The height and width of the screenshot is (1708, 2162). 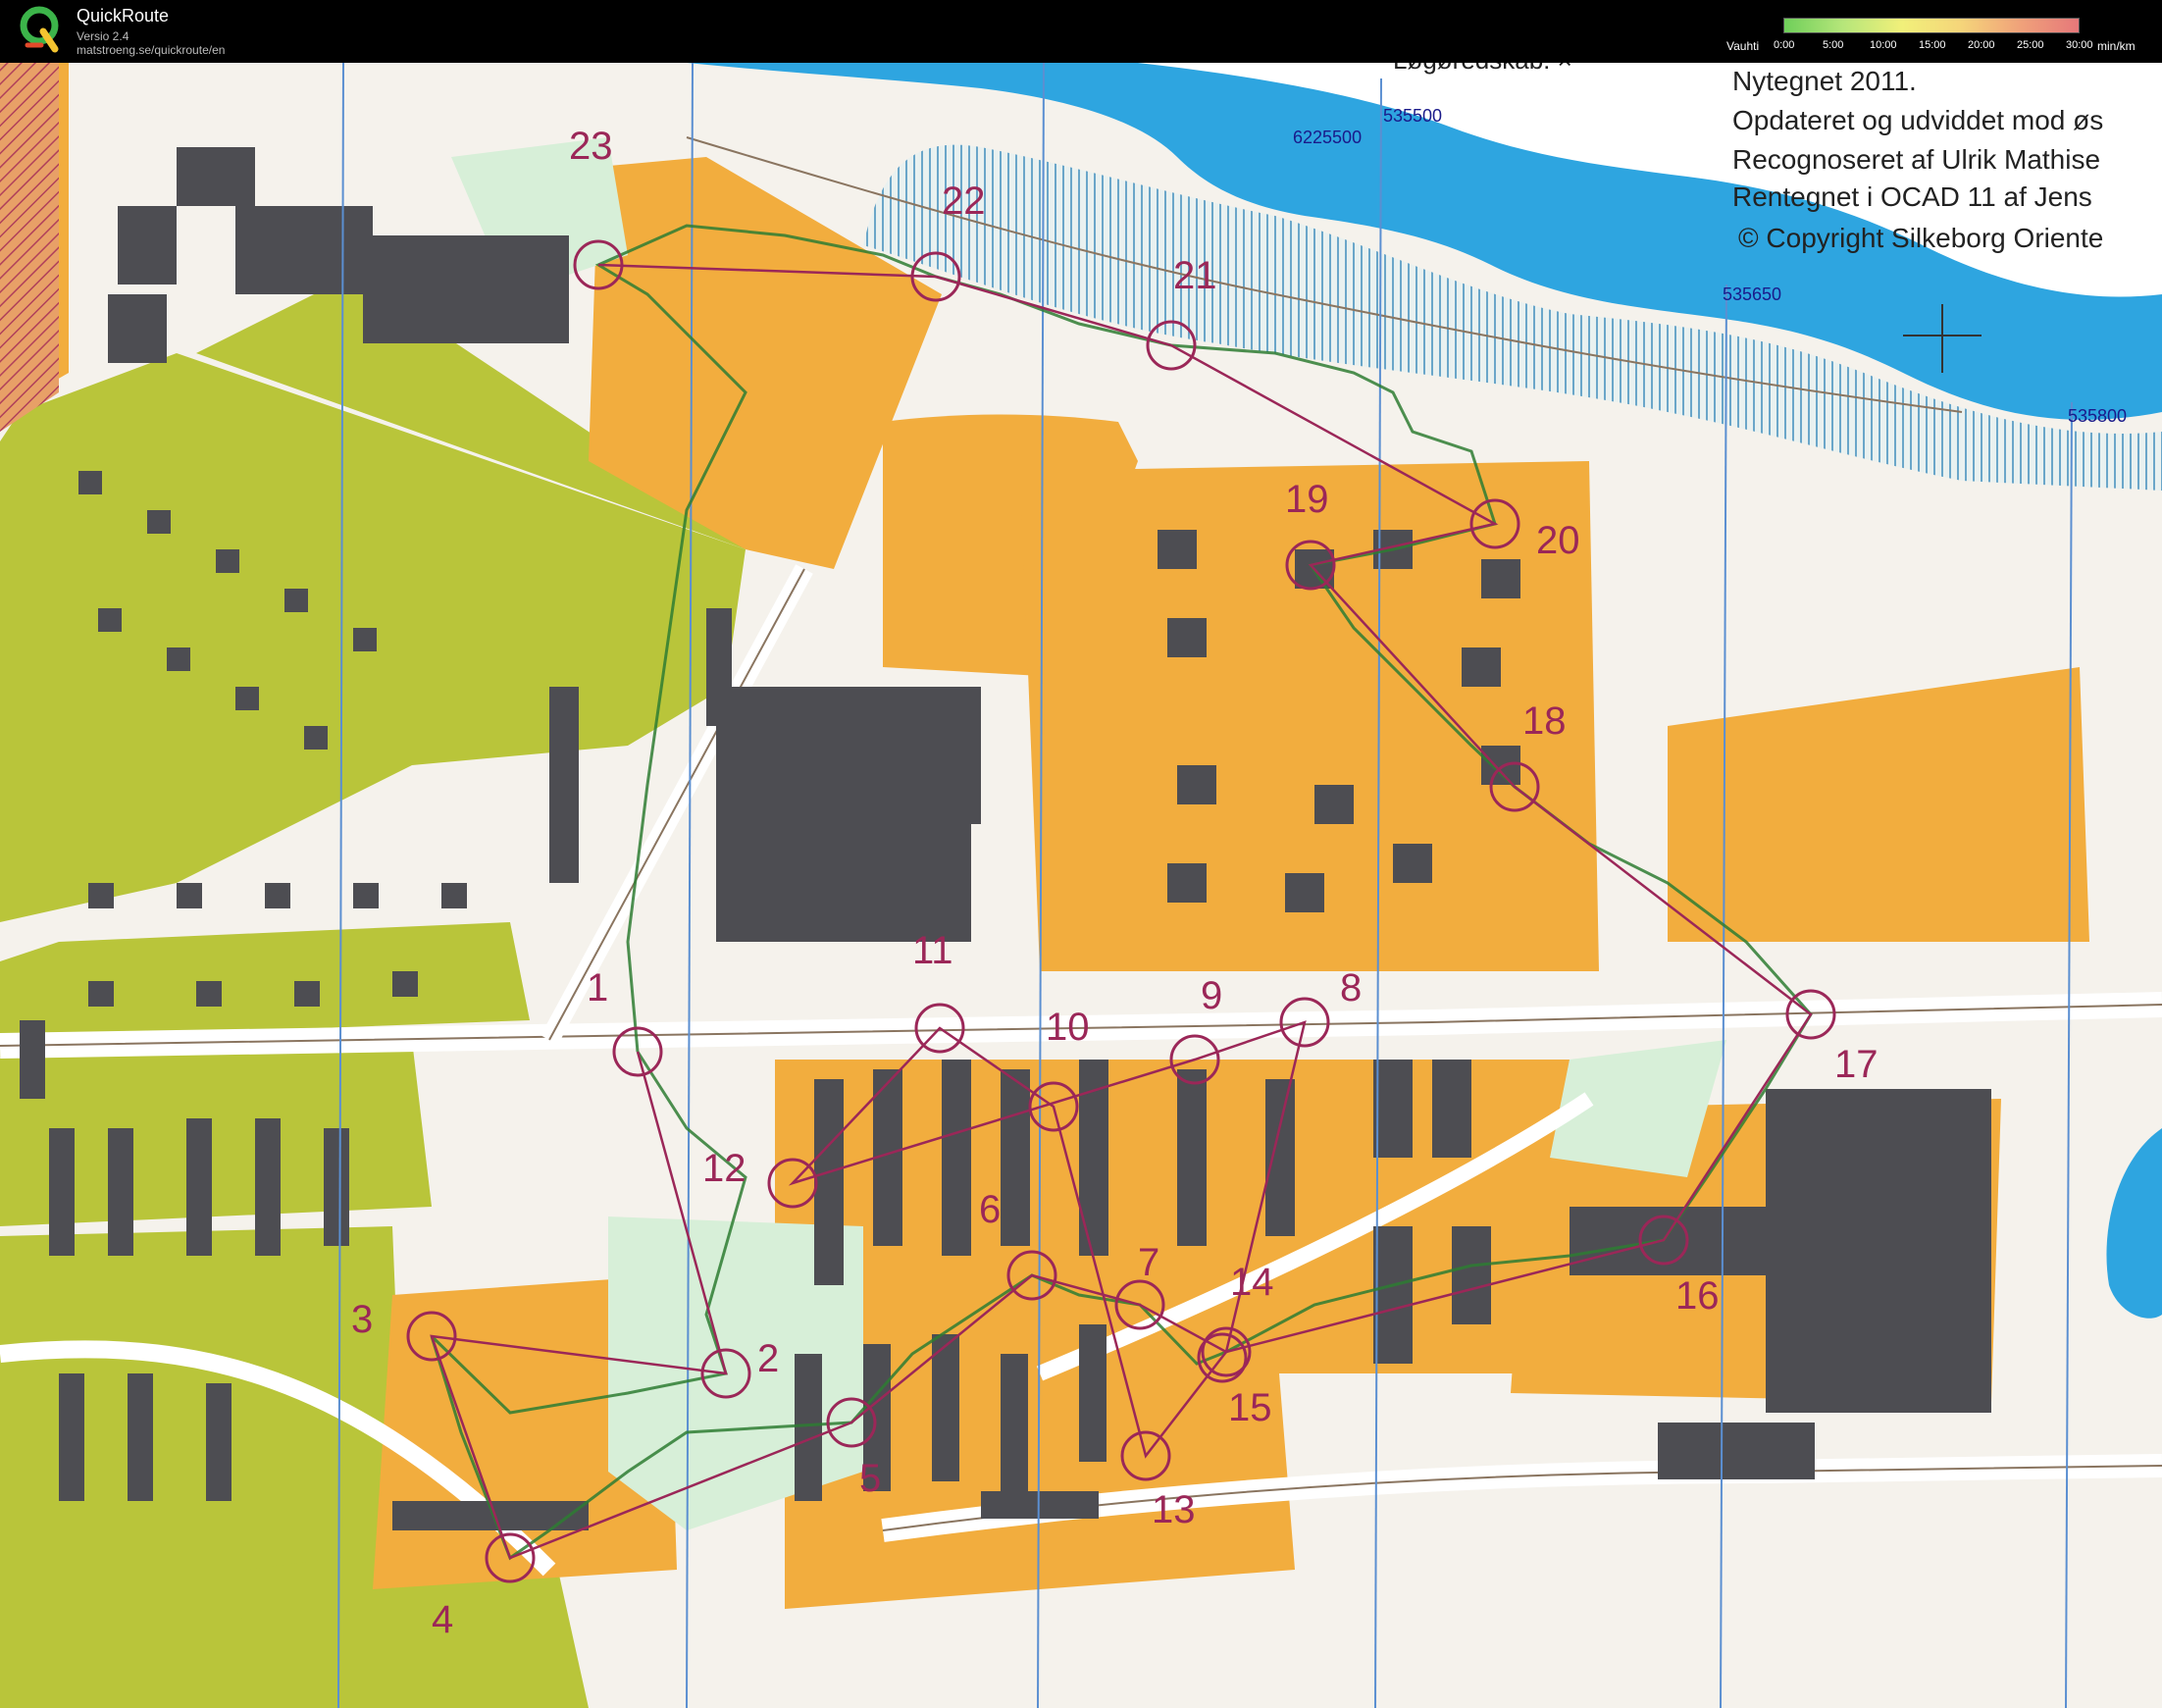 I want to click on info-partial-line: Løgøredskab: ×, so click(x=1483, y=69).